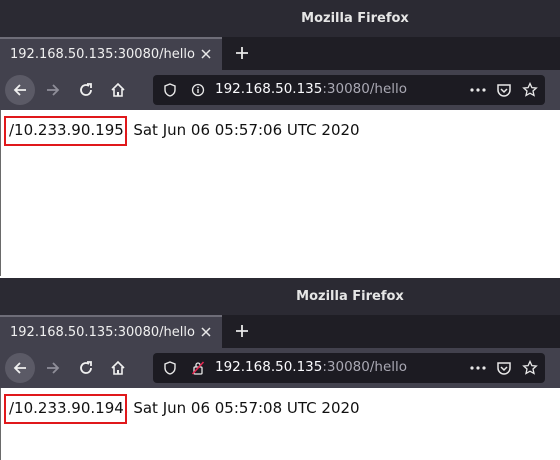  I want to click on timestamp: Sat Jun 06 05:57:06 UTC 2020, so click(244, 130).